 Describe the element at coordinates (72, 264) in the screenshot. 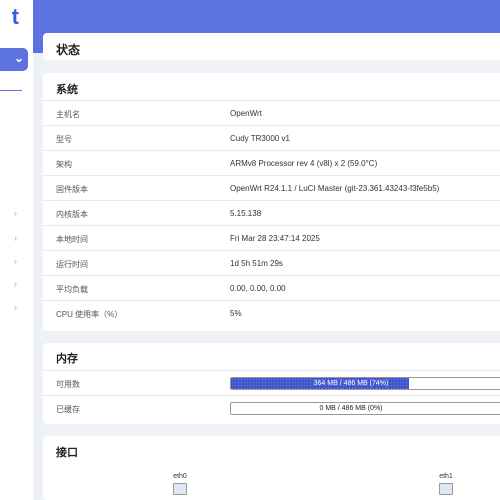

I see `row-label: 运行时间` at that location.